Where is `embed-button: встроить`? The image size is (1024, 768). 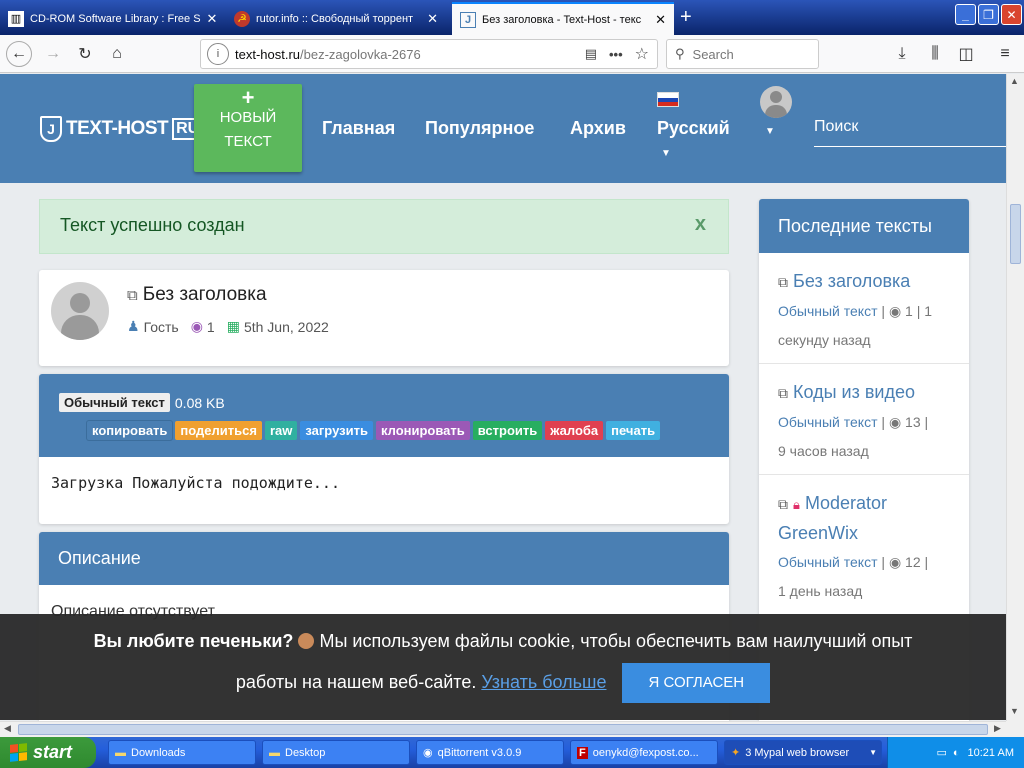 embed-button: встроить is located at coordinates (507, 430).